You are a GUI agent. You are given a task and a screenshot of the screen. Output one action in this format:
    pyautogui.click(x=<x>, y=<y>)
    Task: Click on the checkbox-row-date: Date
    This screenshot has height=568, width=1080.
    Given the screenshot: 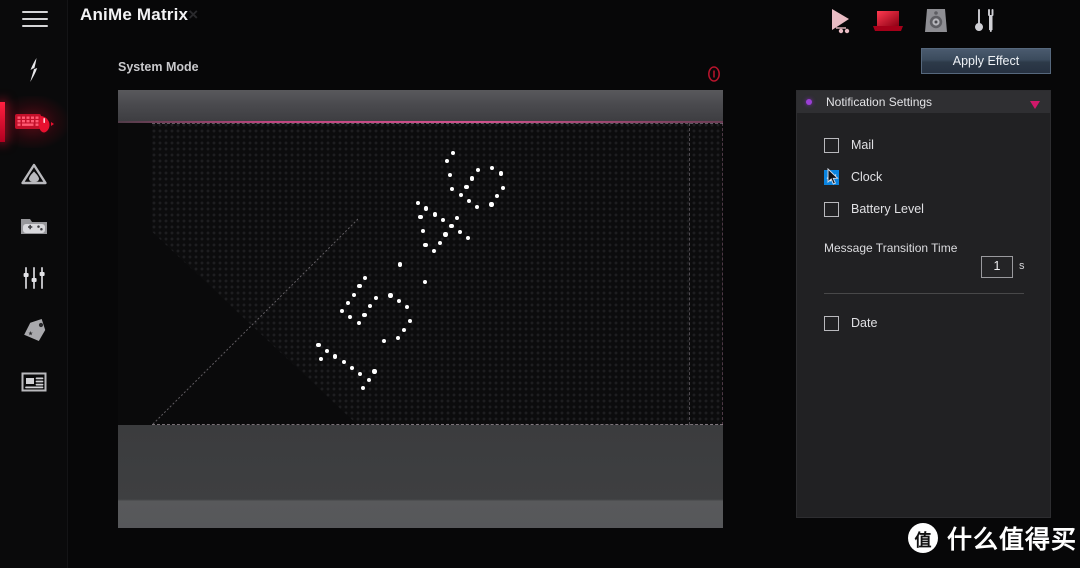 What is the action you would take?
    pyautogui.click(x=837, y=323)
    